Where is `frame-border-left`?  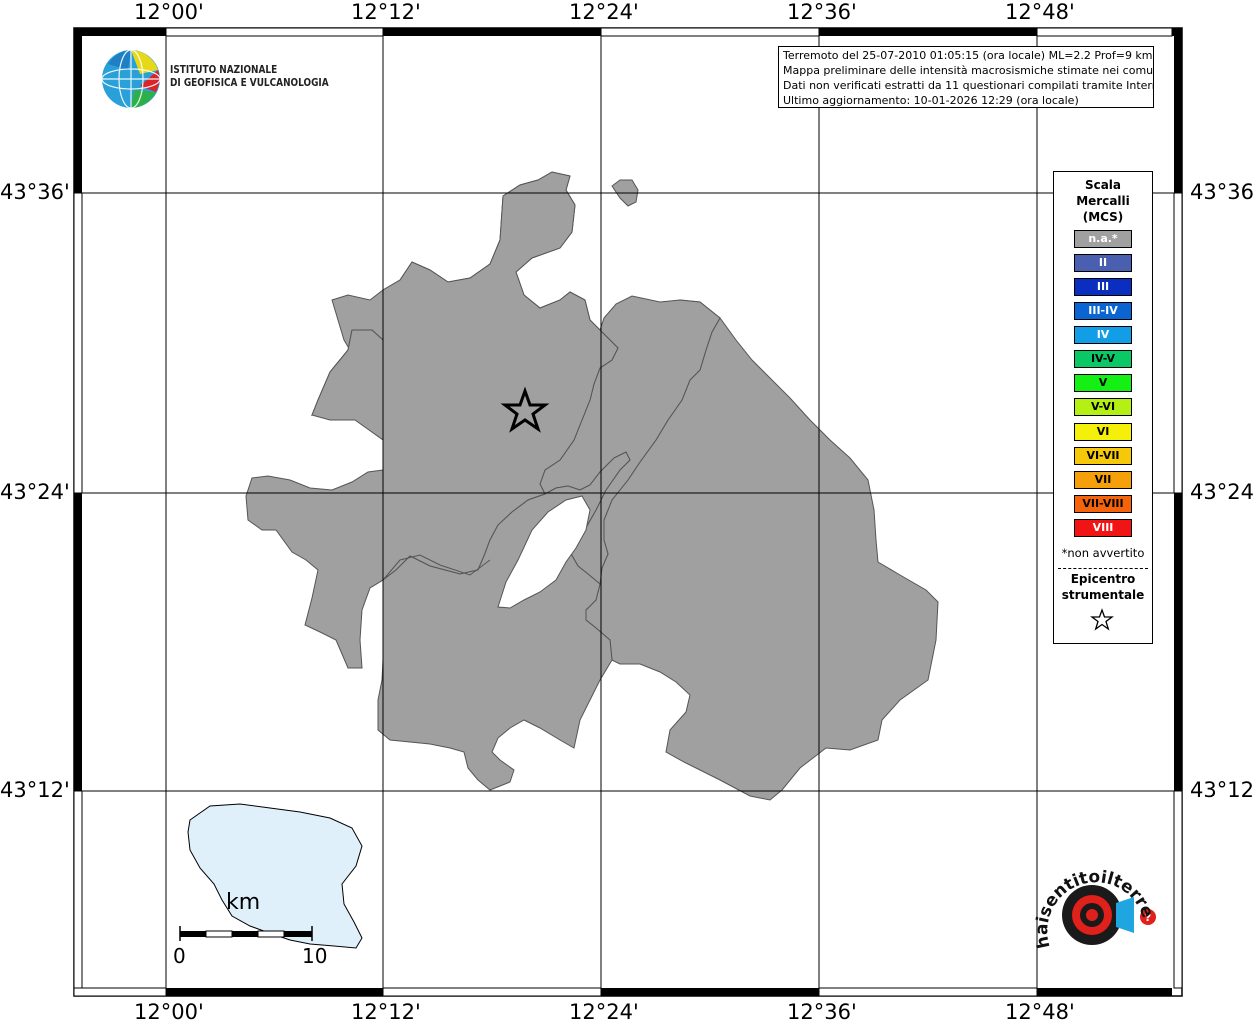
frame-border-left is located at coordinates (78, 512).